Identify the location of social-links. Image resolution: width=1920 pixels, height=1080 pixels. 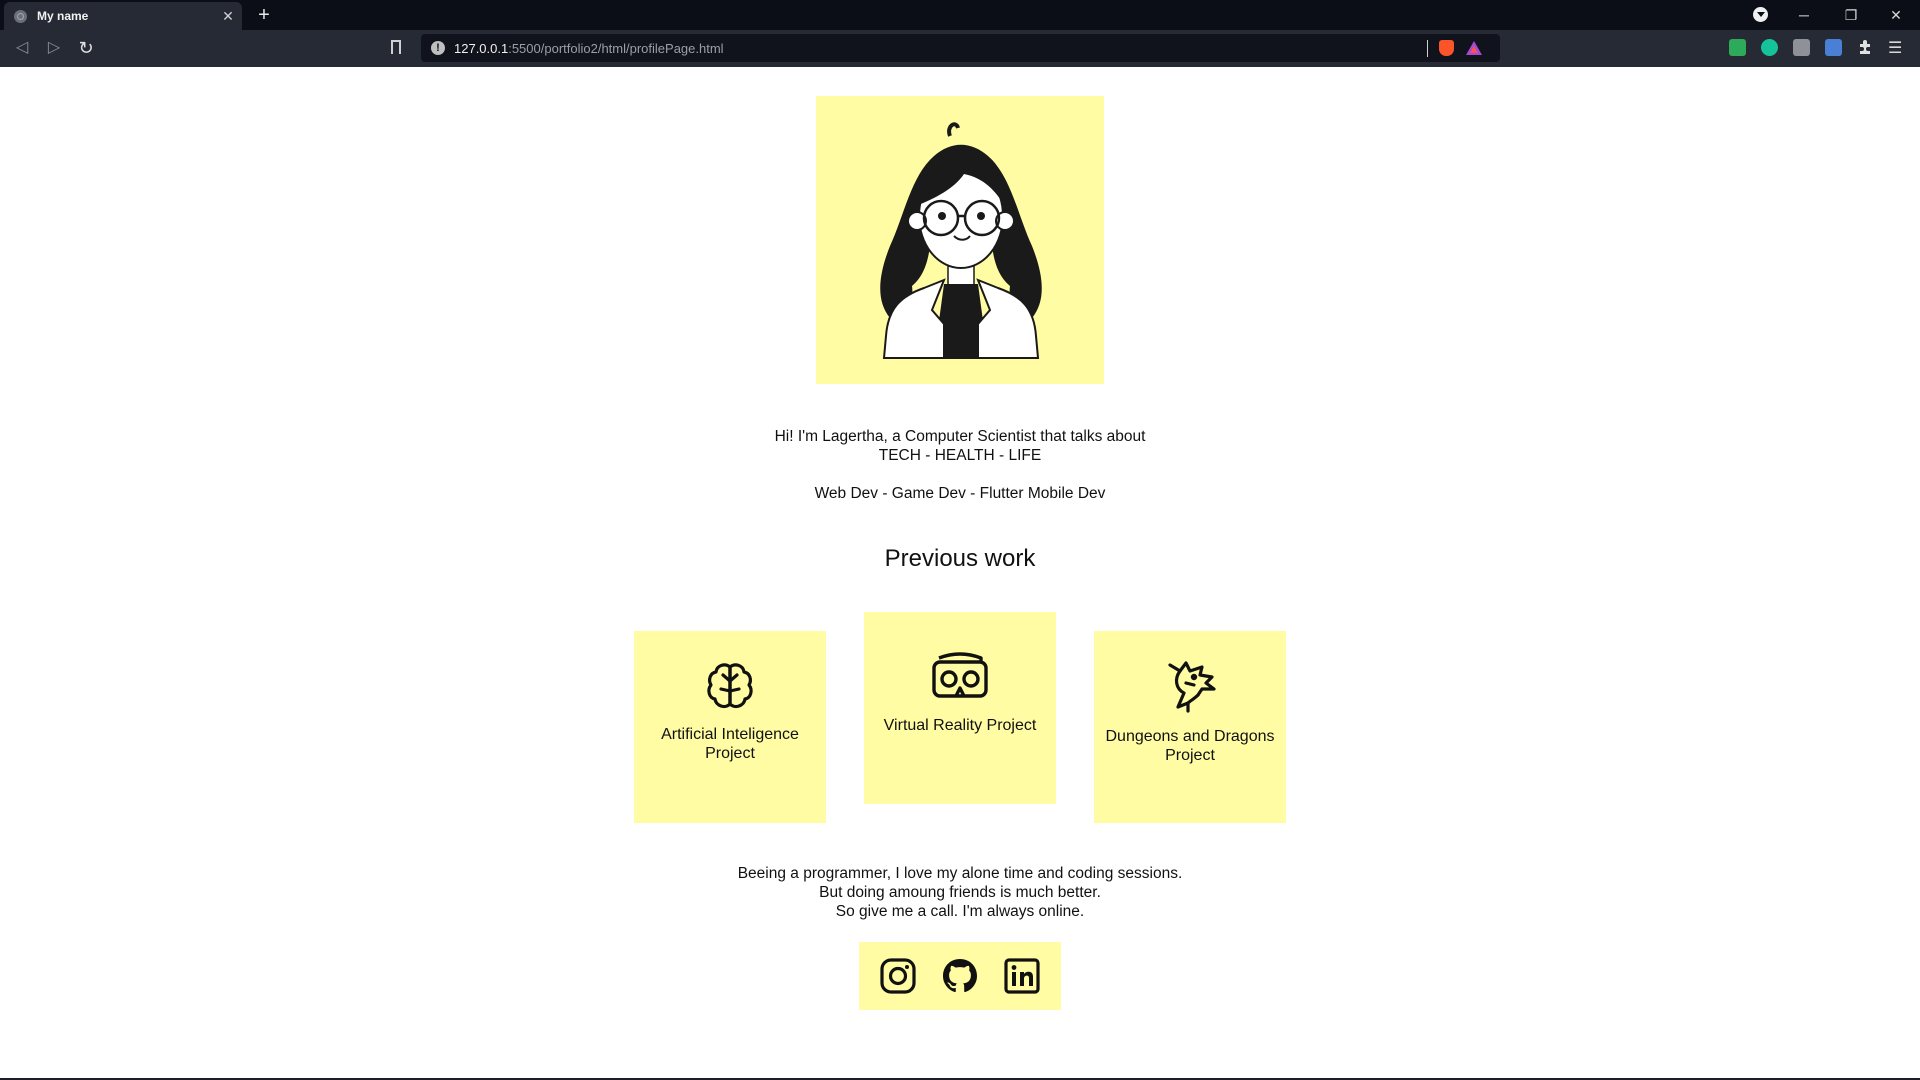
(960, 976).